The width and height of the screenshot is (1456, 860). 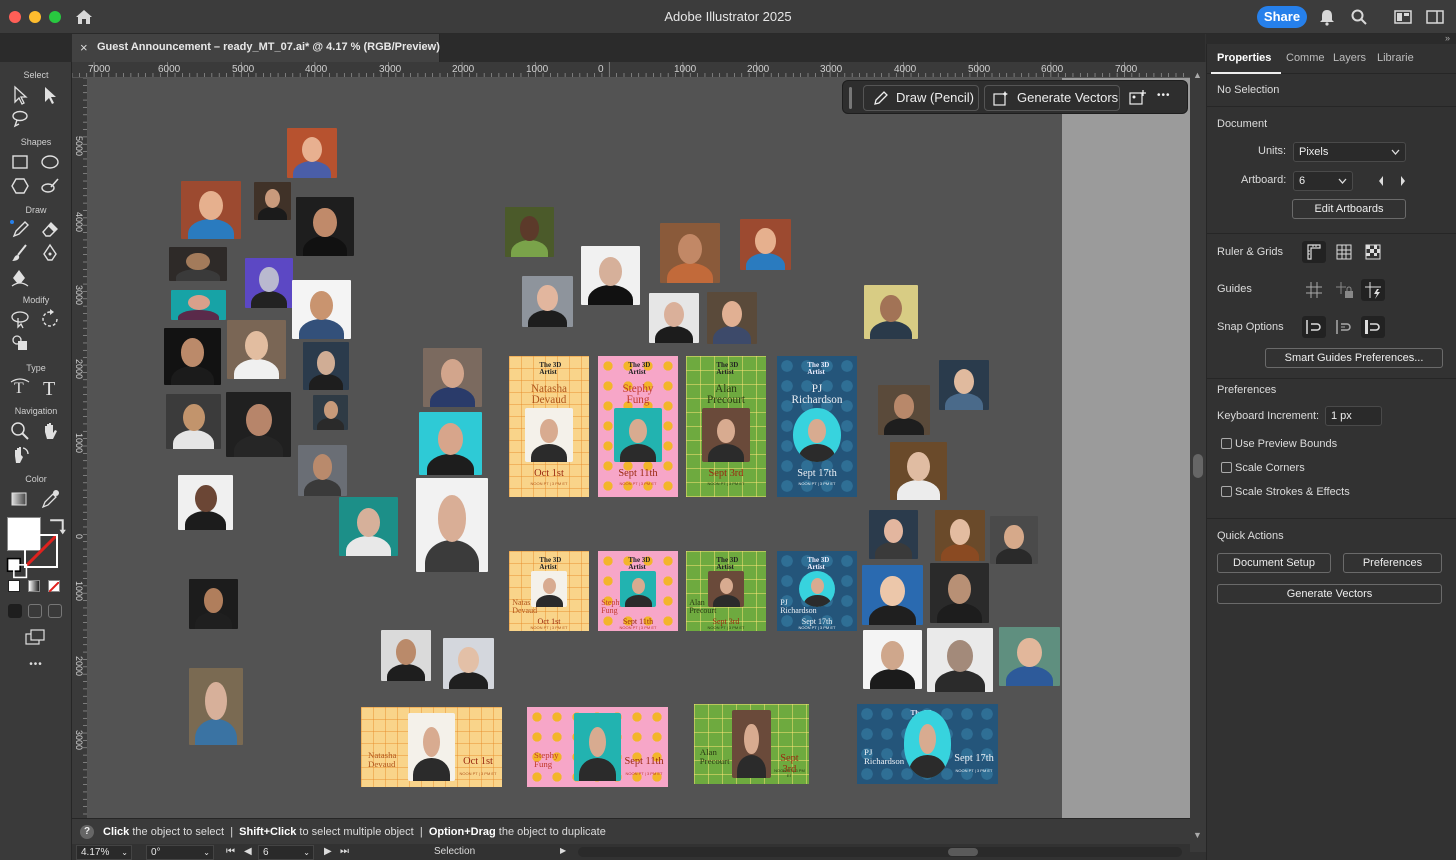 What do you see at coordinates (850, 98) in the screenshot?
I see `drag-handle` at bounding box center [850, 98].